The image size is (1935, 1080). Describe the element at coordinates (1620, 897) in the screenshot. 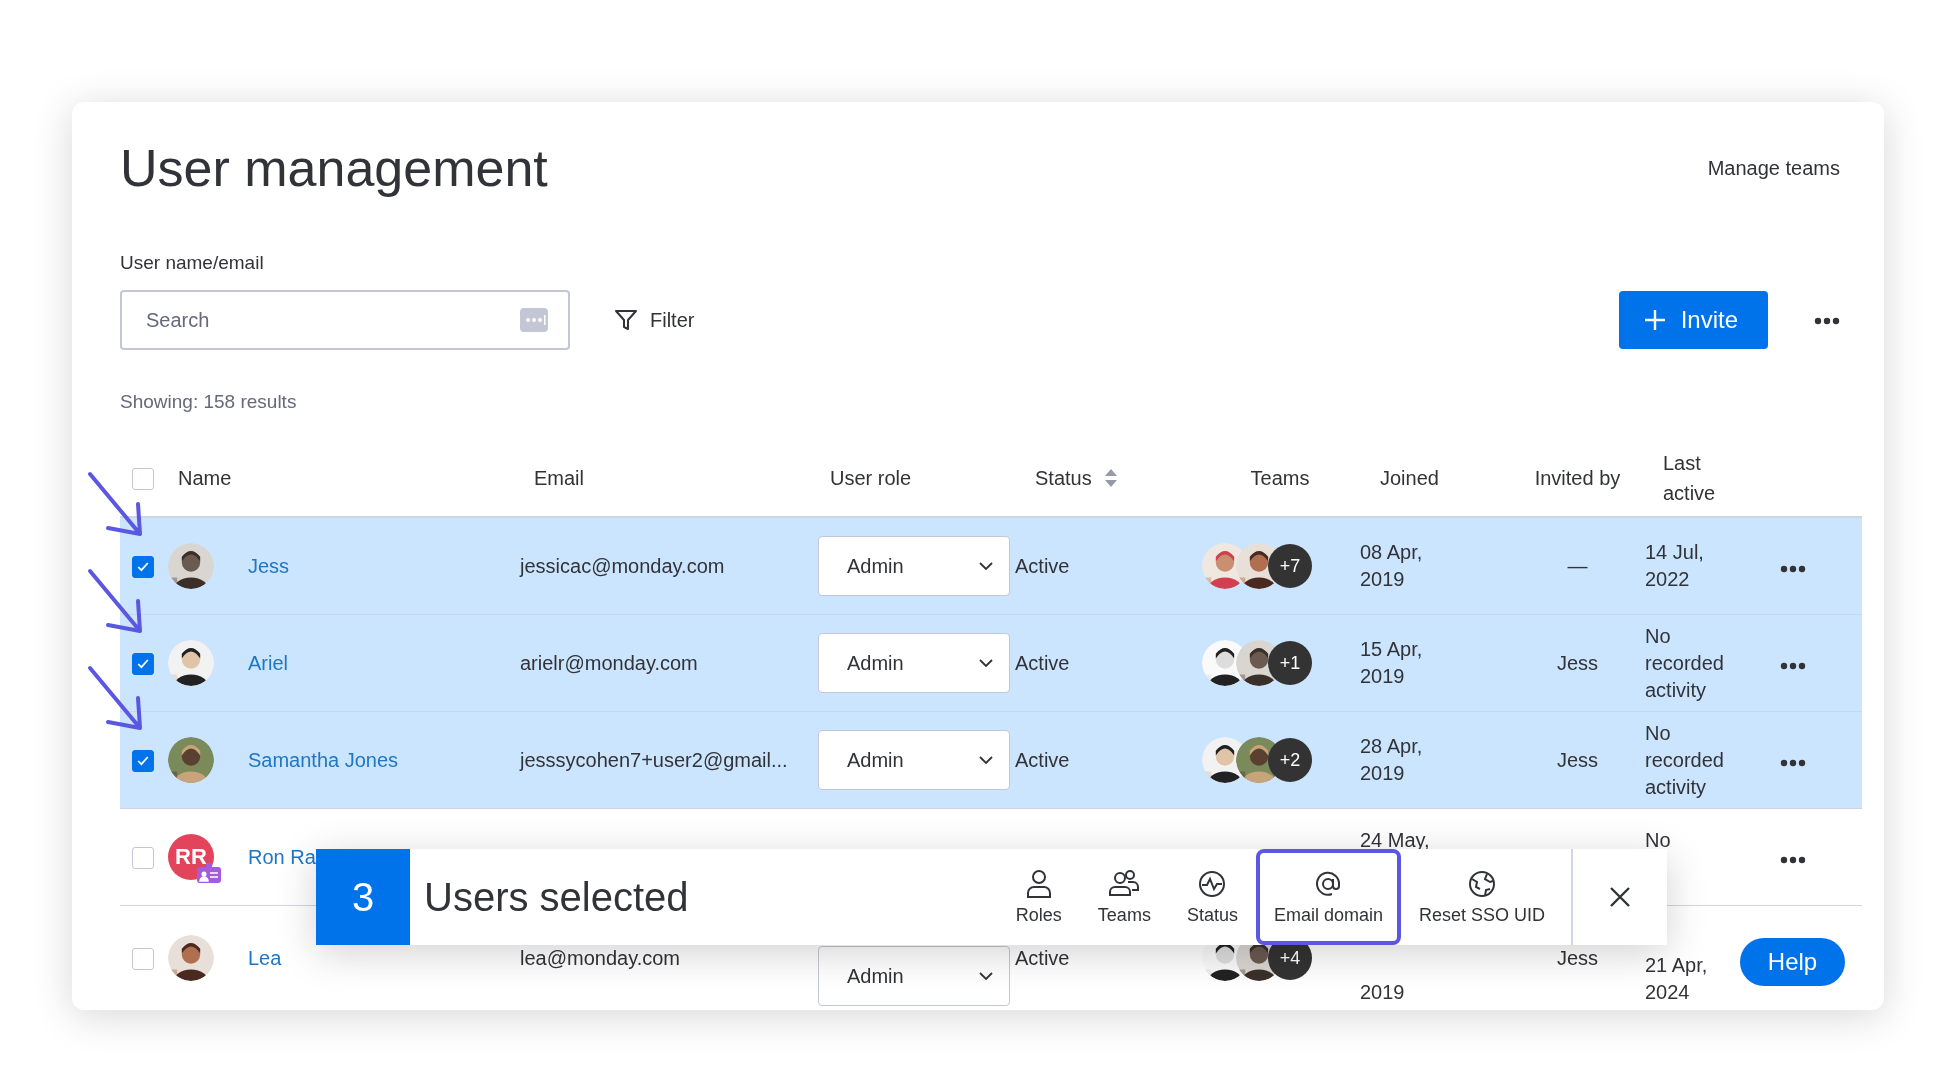

I see `close-icon` at that location.